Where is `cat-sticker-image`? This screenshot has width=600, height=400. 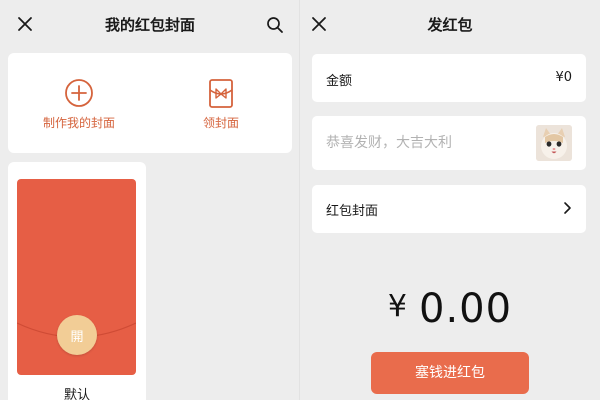 cat-sticker-image is located at coordinates (554, 143).